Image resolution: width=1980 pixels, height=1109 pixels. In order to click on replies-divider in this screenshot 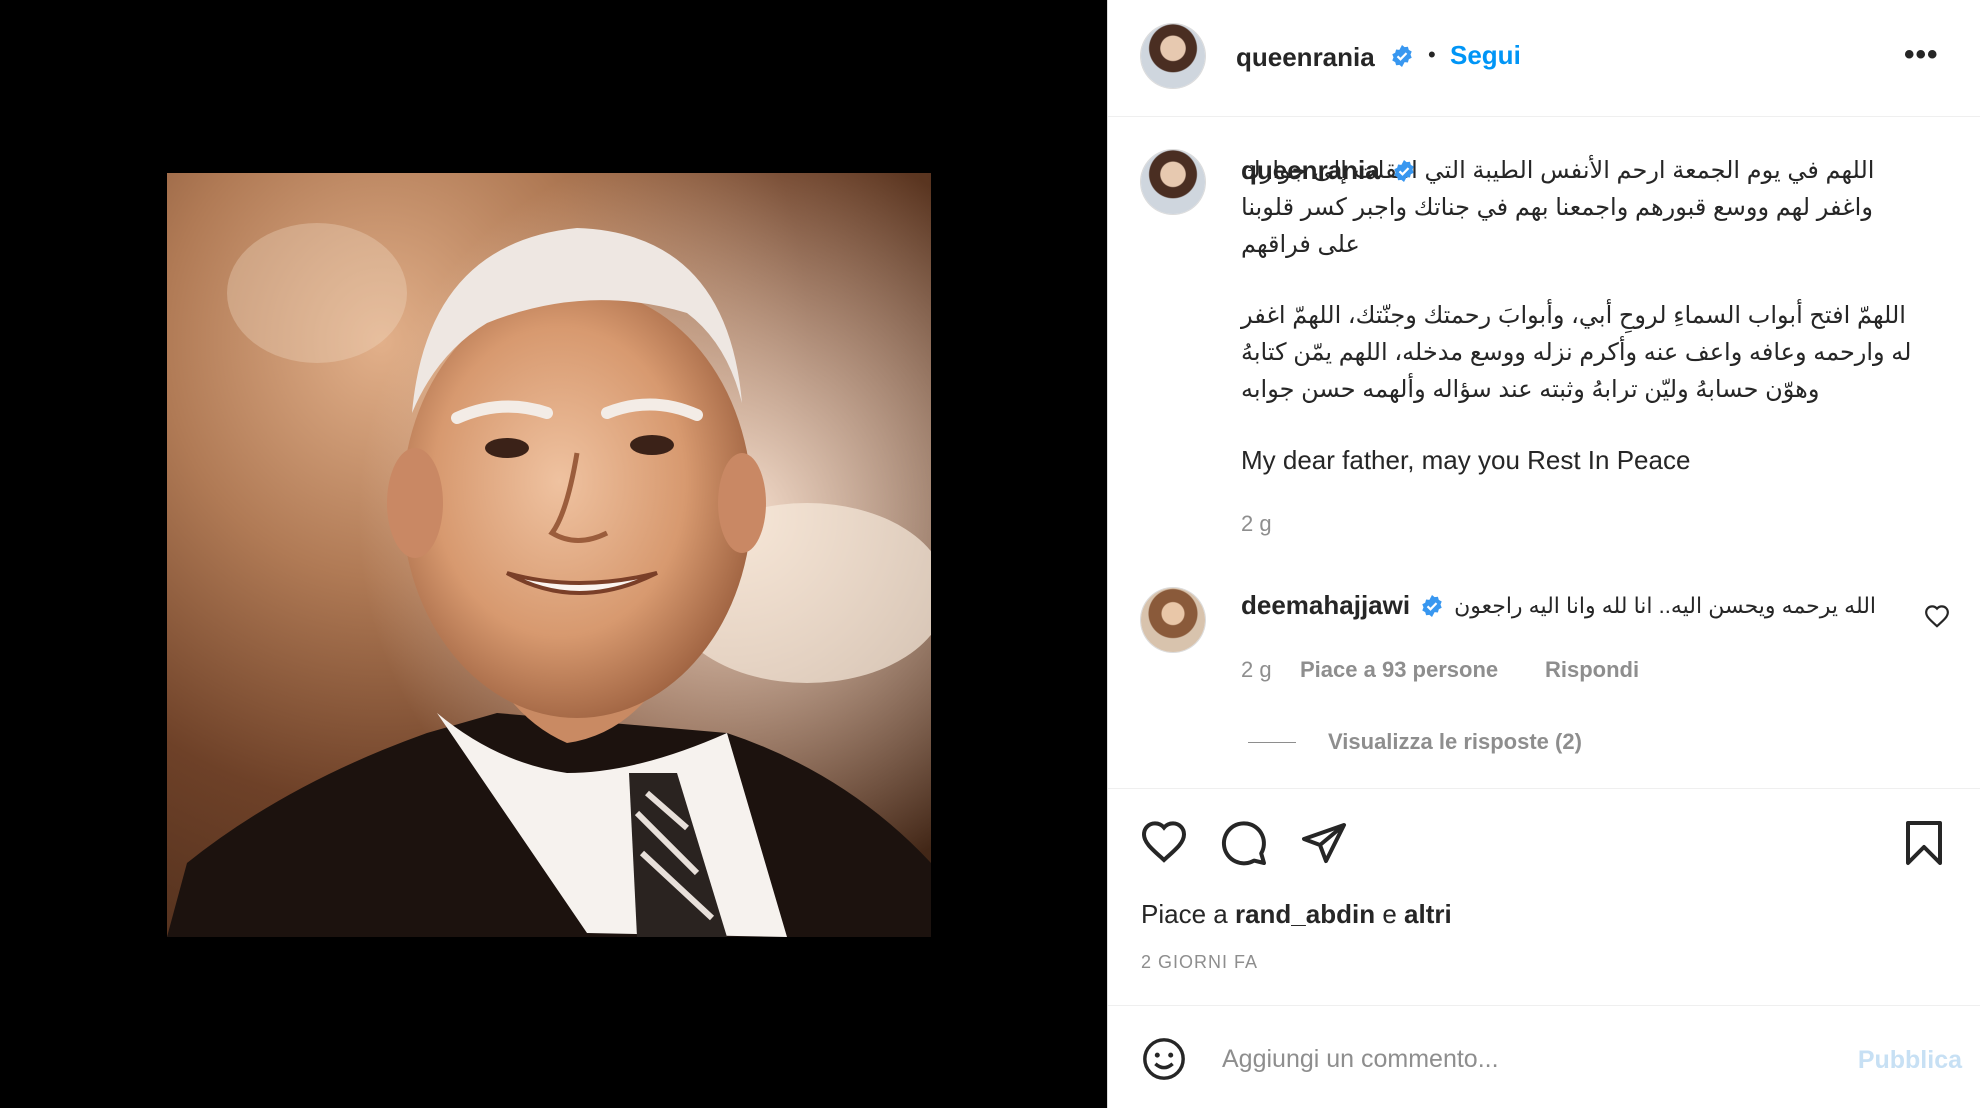, I will do `click(1272, 742)`.